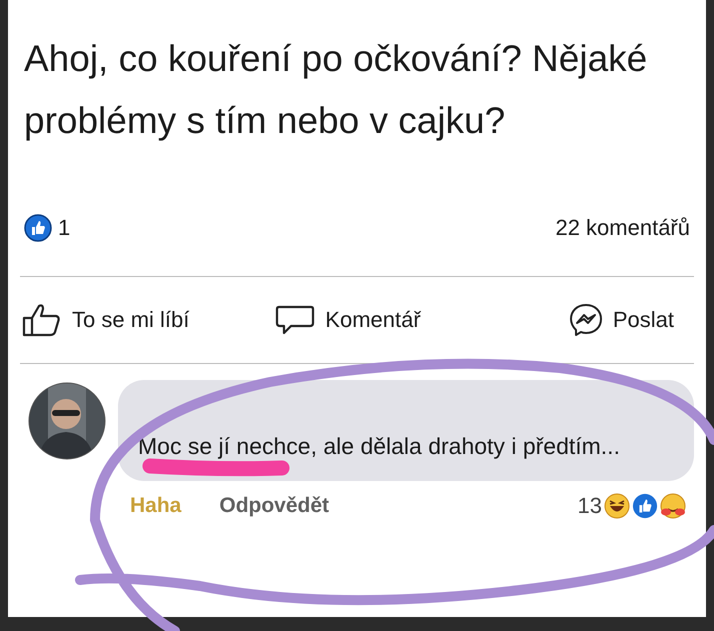 The image size is (714, 631). Describe the element at coordinates (622, 228) in the screenshot. I see `comment-count: 22 komentářů` at that location.